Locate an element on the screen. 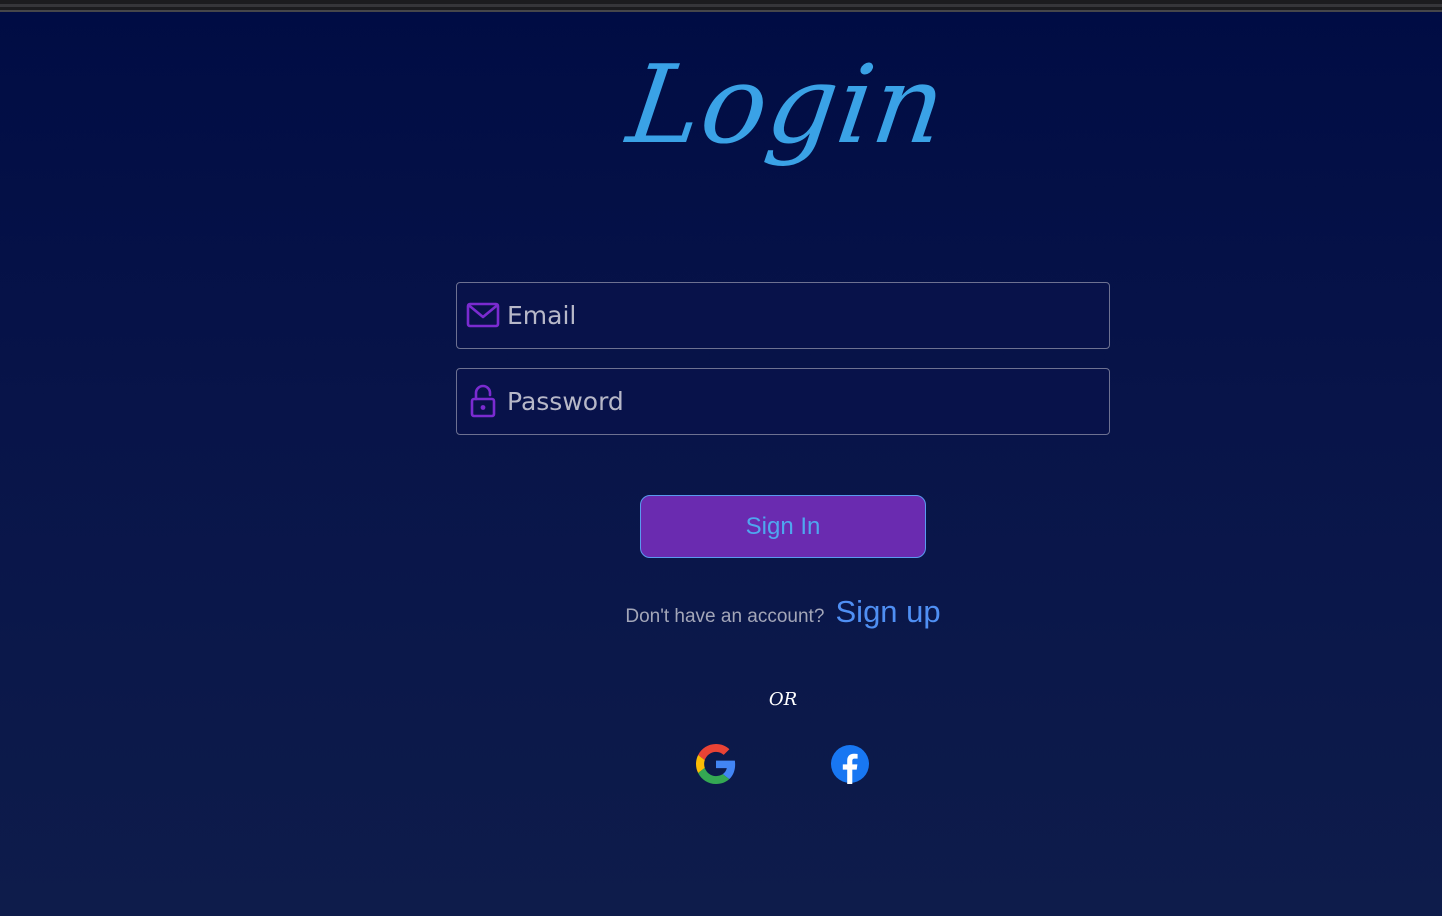  signup-link: Sign up is located at coordinates (888, 611).